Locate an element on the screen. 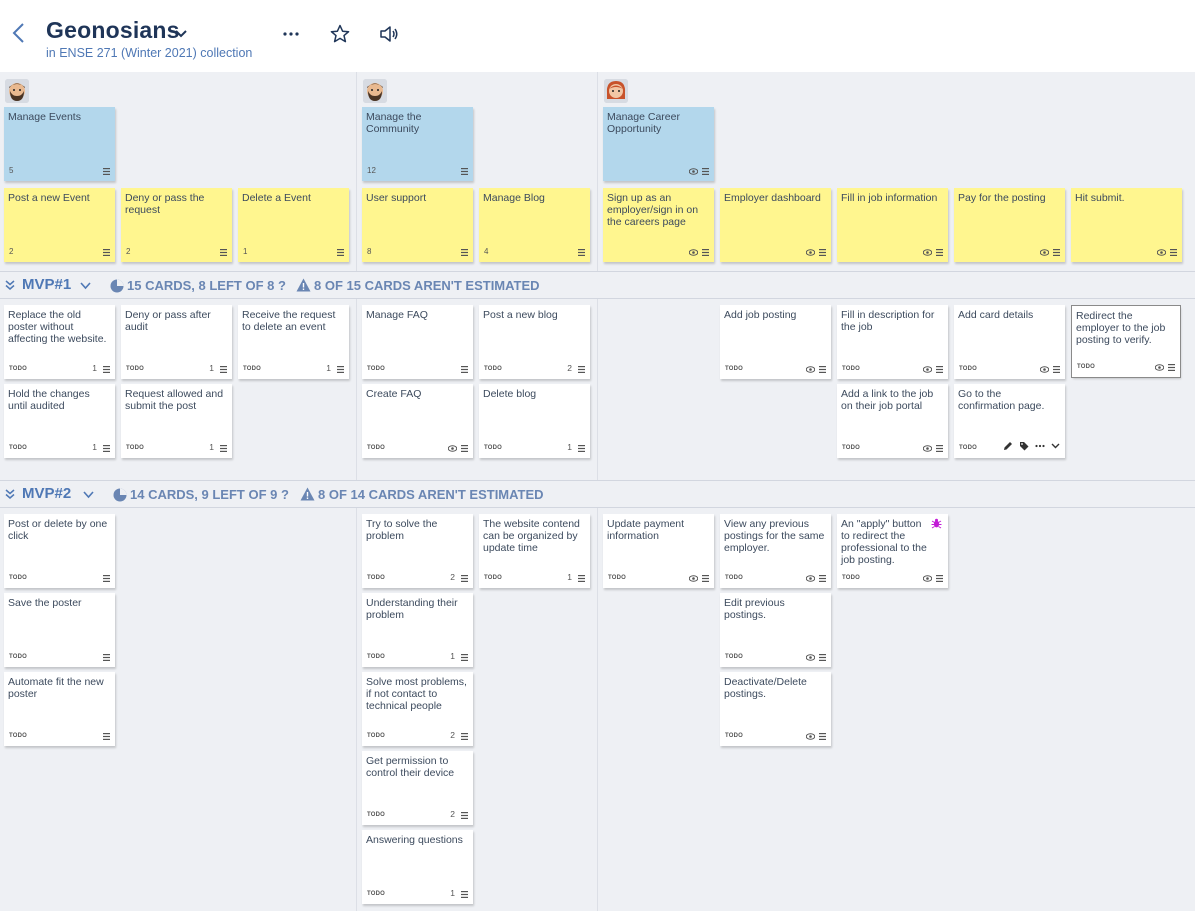  story-card: Try to solve the problem TODO 2 is located at coordinates (417, 551).